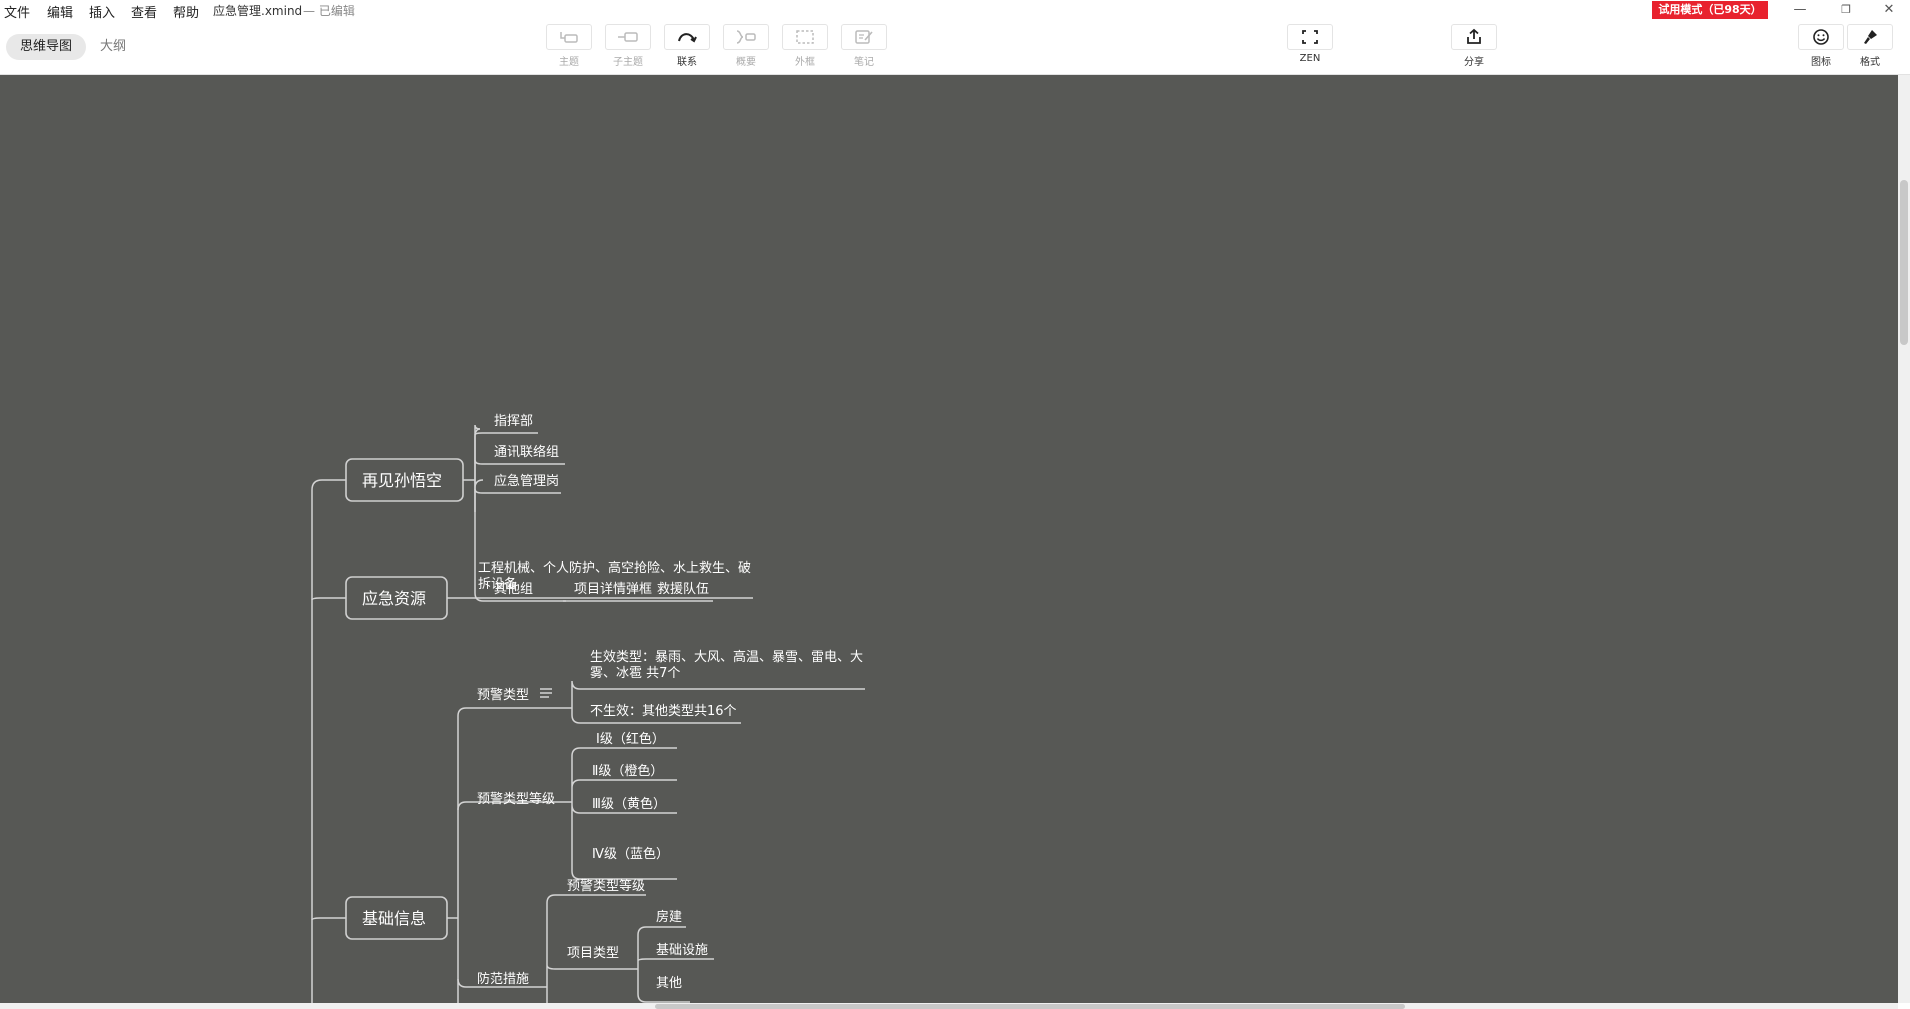  What do you see at coordinates (1889, 10) in the screenshot?
I see `close-button: ✕` at bounding box center [1889, 10].